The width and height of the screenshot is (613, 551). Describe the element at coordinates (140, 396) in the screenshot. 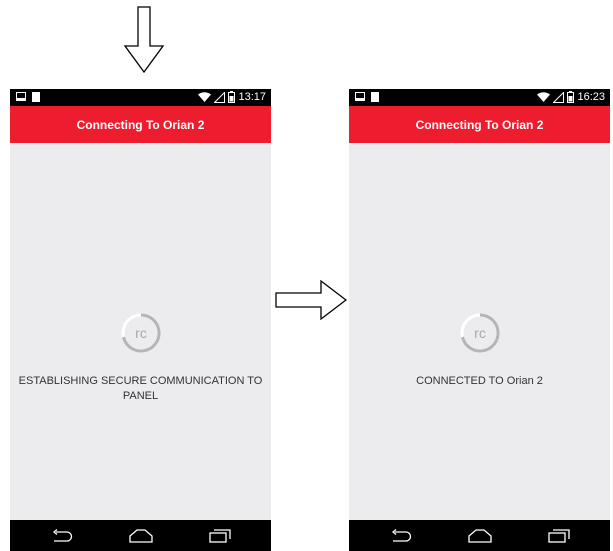

I see `status-message-line2: PANEL` at that location.